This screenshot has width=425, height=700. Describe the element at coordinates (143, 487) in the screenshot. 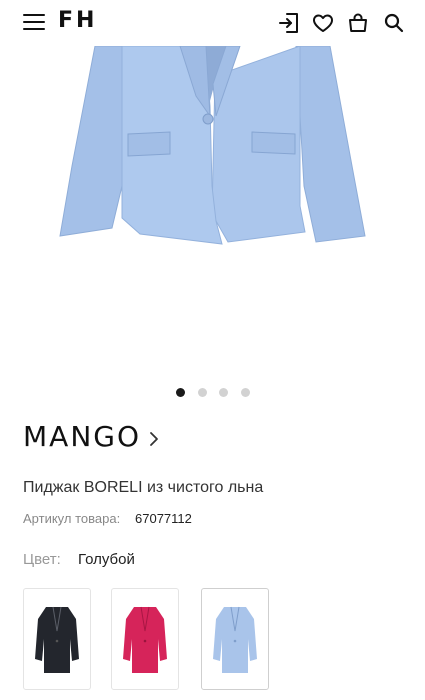

I see `product-title: Пиджак BORELI из чистого льна` at that location.